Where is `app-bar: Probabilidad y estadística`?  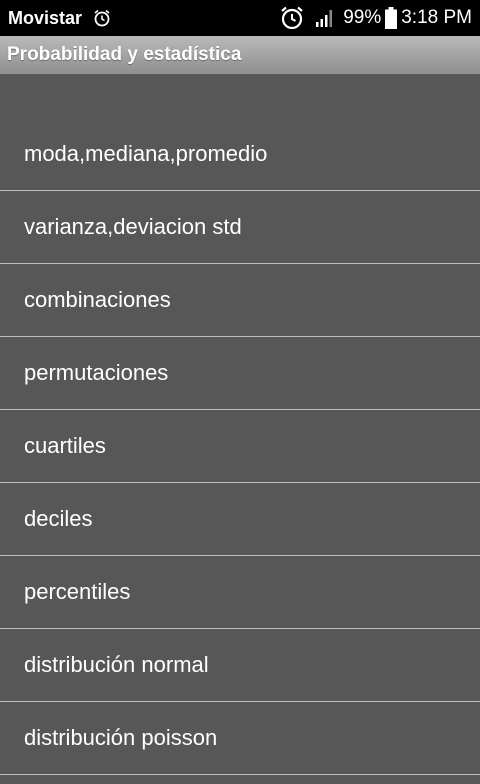 app-bar: Probabilidad y estadística is located at coordinates (240, 55).